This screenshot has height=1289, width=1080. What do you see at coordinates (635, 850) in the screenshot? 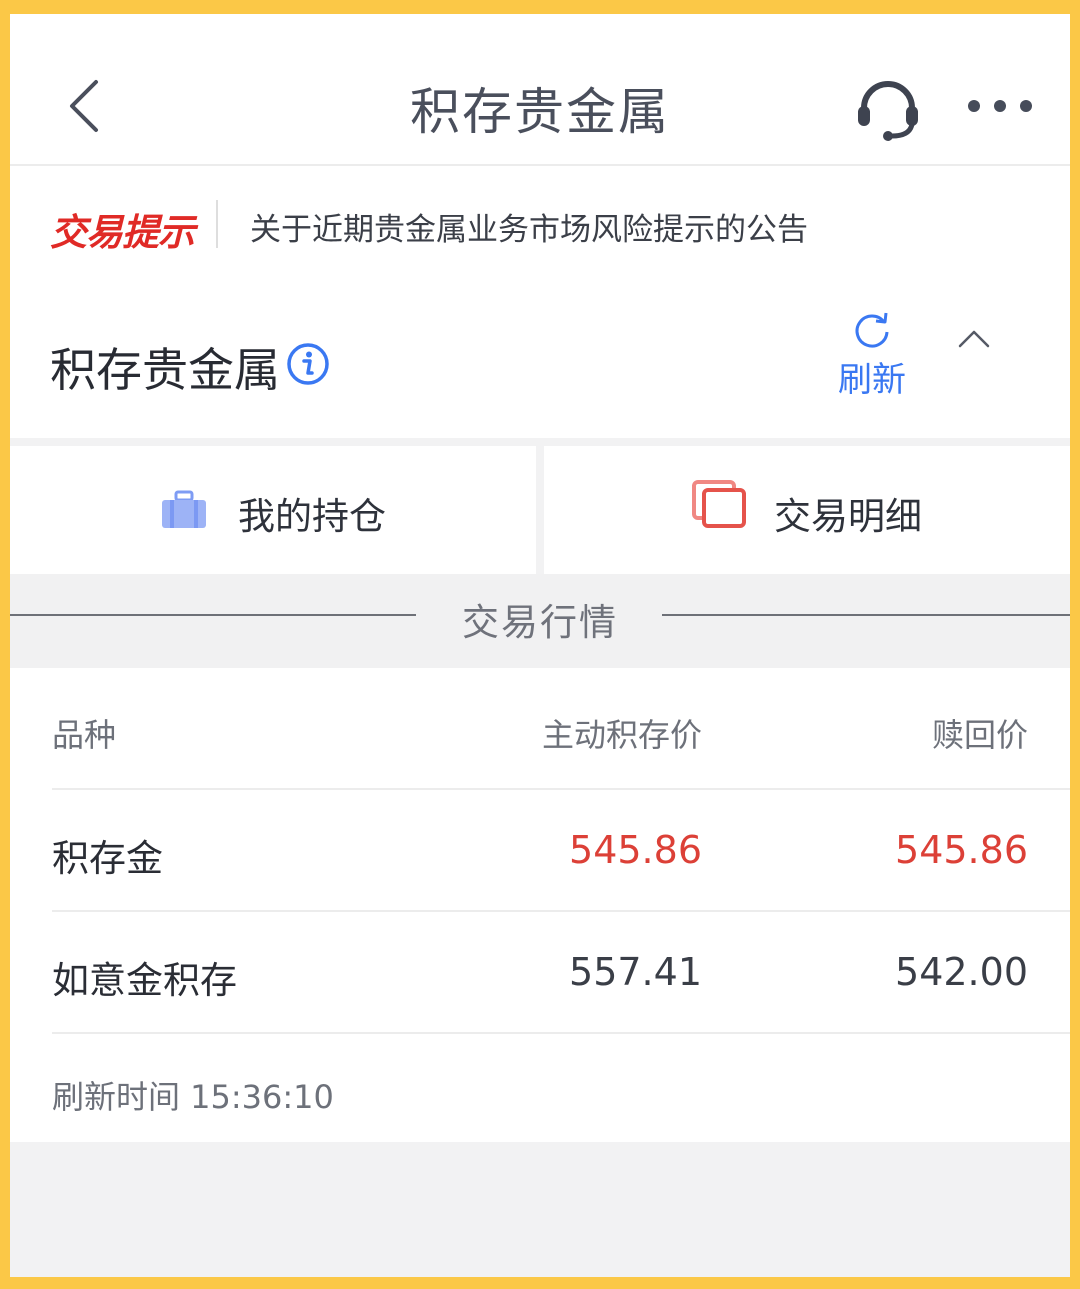
I see `buy-price: 545.86` at bounding box center [635, 850].